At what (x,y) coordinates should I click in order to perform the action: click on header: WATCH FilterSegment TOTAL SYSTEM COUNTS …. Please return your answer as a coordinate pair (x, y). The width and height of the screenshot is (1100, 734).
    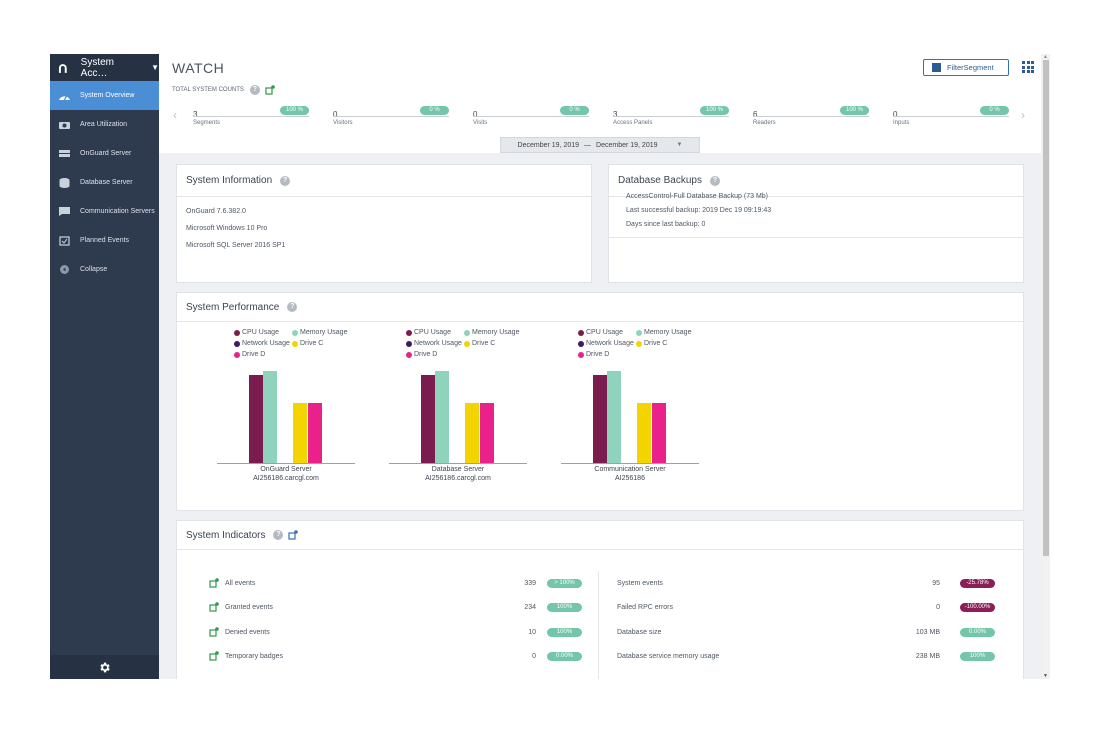
    Looking at the image, I should click on (600, 103).